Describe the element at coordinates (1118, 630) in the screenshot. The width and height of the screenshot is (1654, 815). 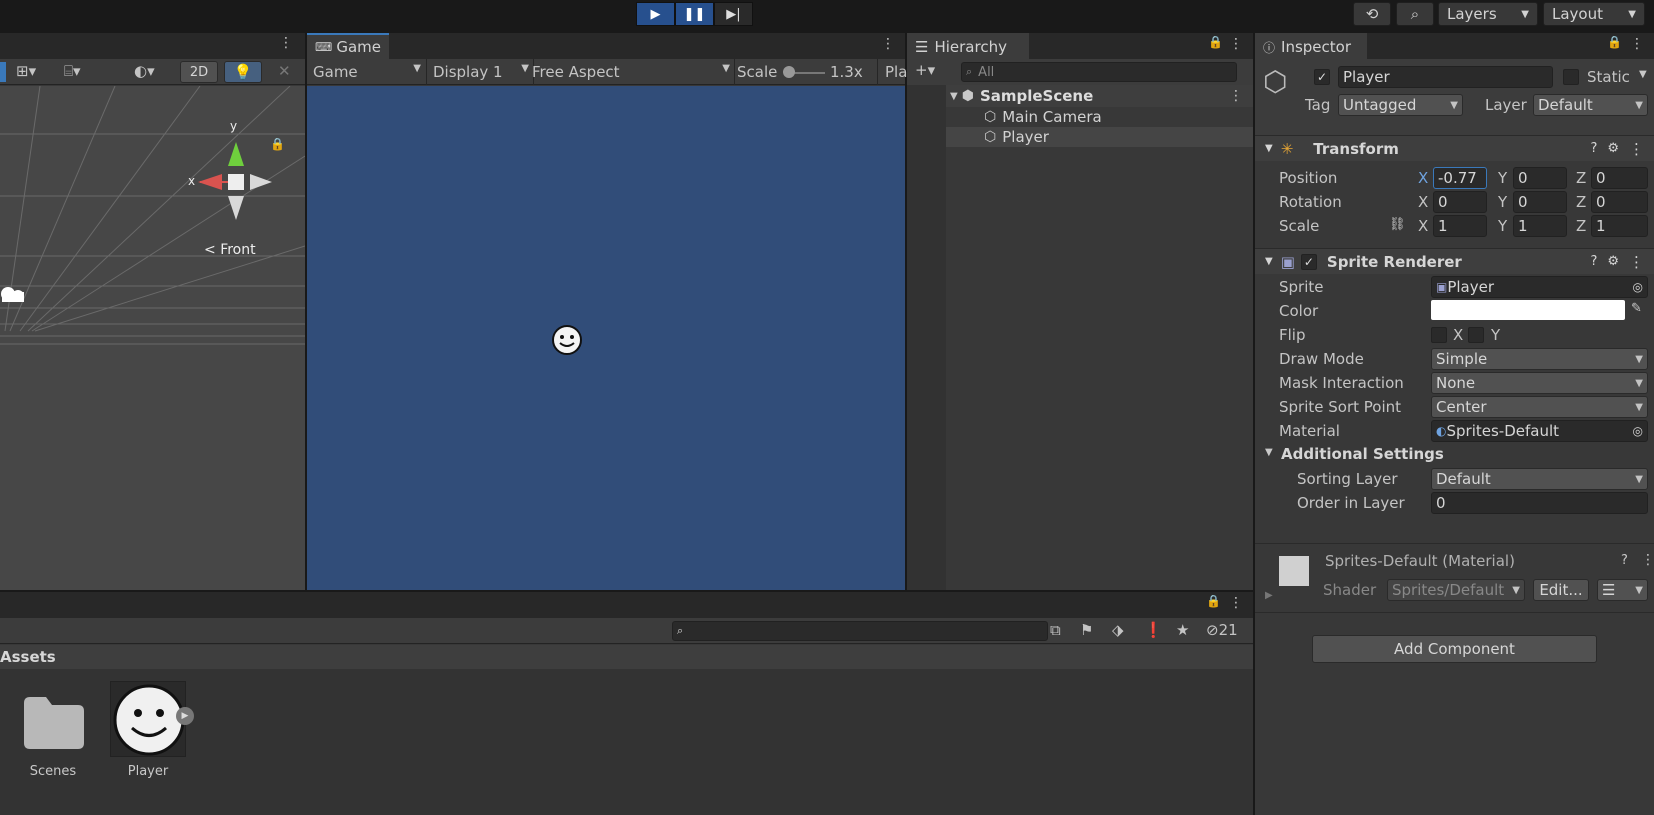
I see `filter-label-icon: ⬗` at that location.